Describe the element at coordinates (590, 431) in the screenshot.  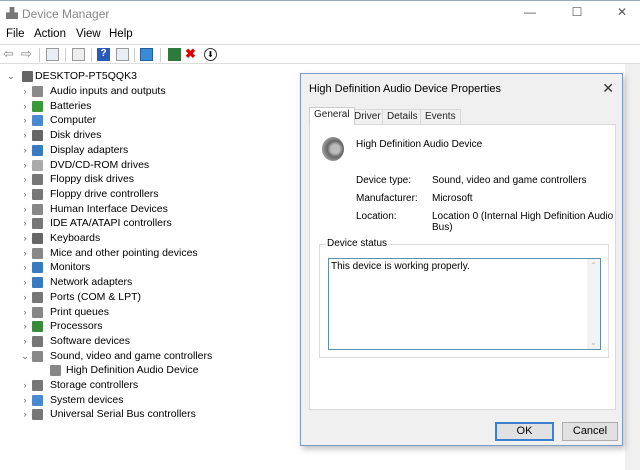
I see `cancel-button: Cancel` at that location.